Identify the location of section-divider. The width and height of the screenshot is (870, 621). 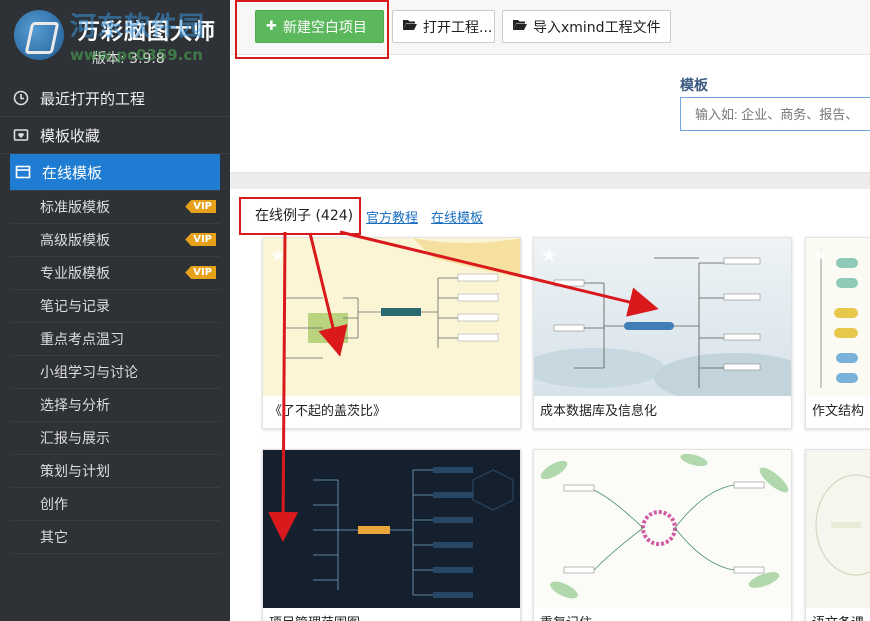
(550, 181).